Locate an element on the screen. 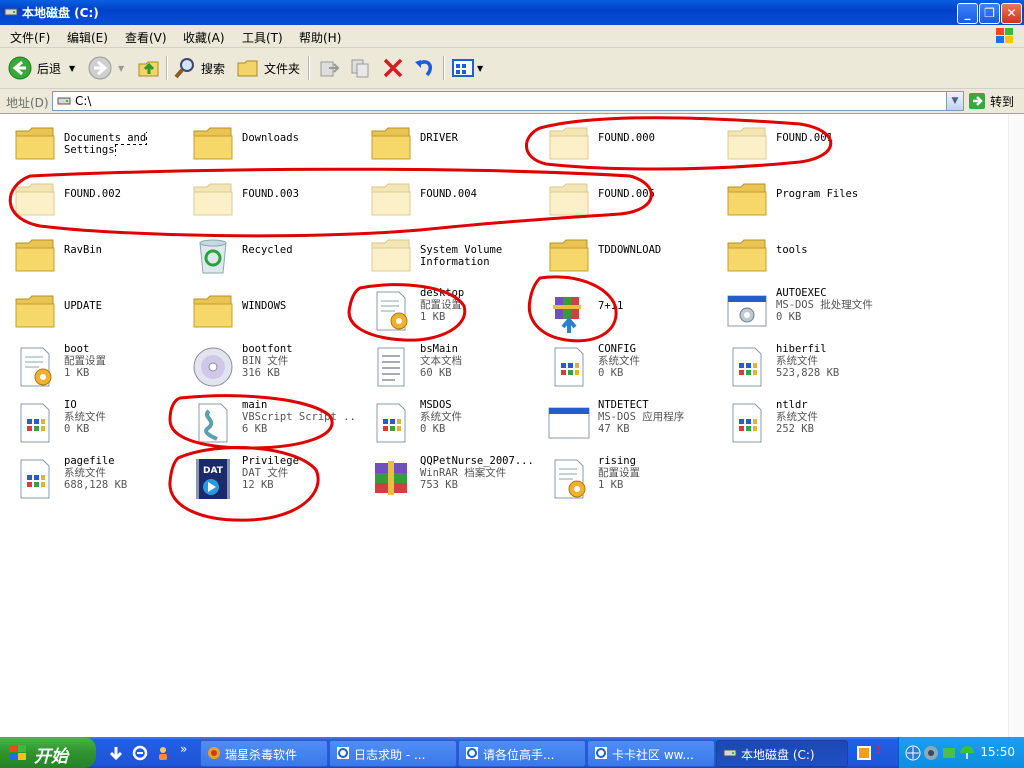  file-item-desktop: desktop 配置设置 1 KB is located at coordinates (447, 311).